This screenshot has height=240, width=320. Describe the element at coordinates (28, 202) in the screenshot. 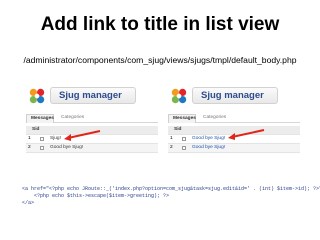

I see `code-line: </a>` at that location.